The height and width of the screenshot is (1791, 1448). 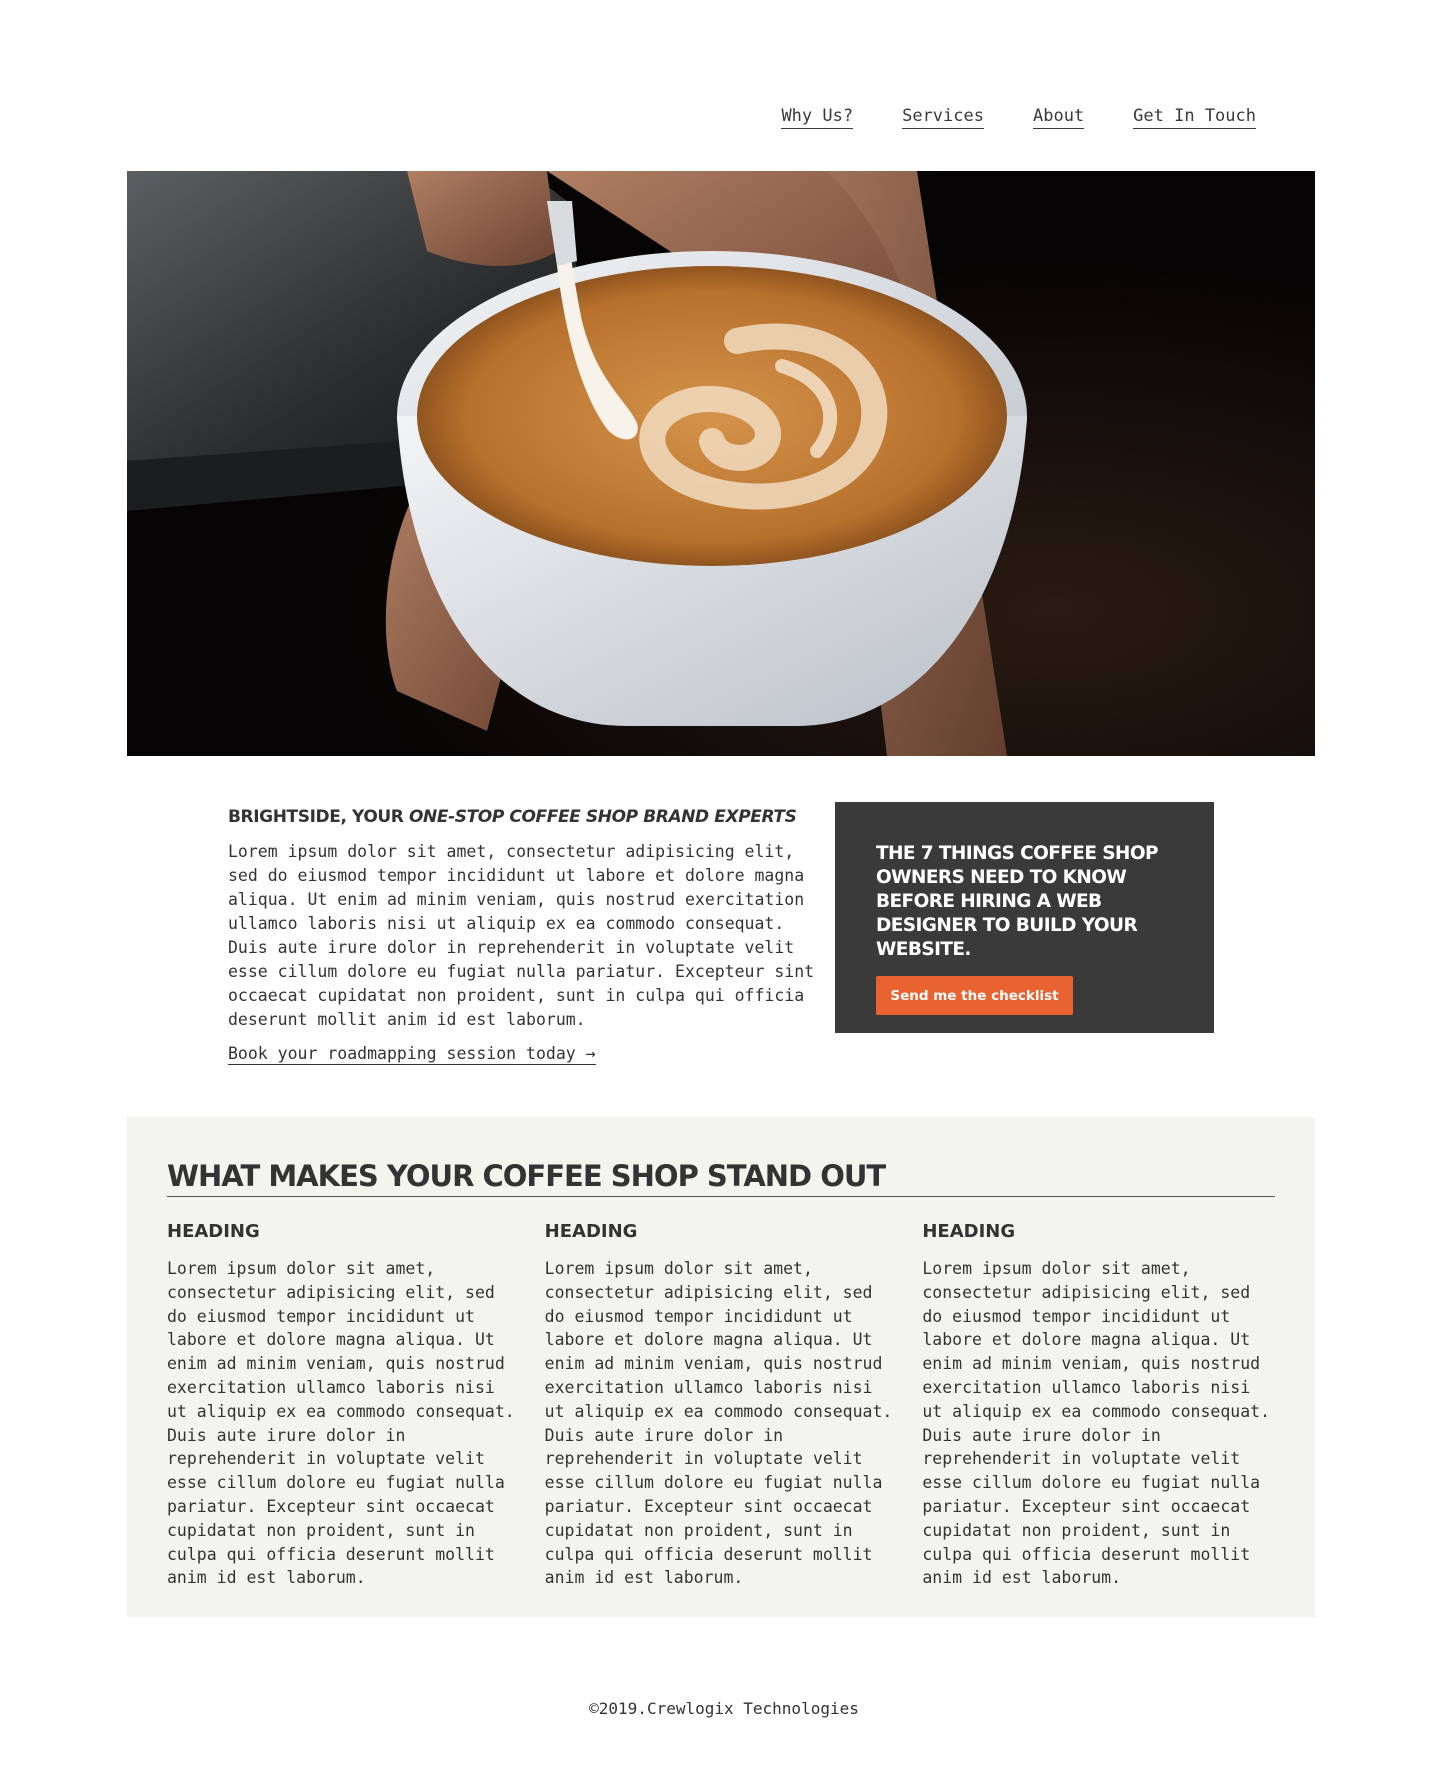 I want to click on intro-title-emphasis: ONE-STOP COFFEE SHOP BRAND EXPERTS, so click(x=603, y=817).